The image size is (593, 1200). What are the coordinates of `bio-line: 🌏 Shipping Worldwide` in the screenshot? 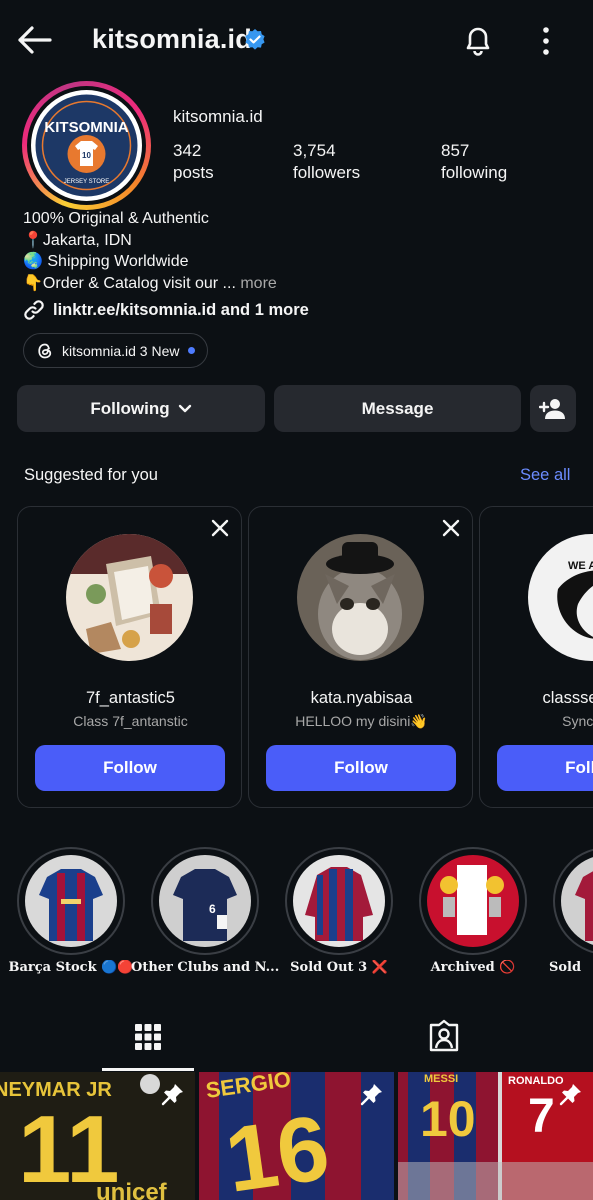 It's located at (106, 261).